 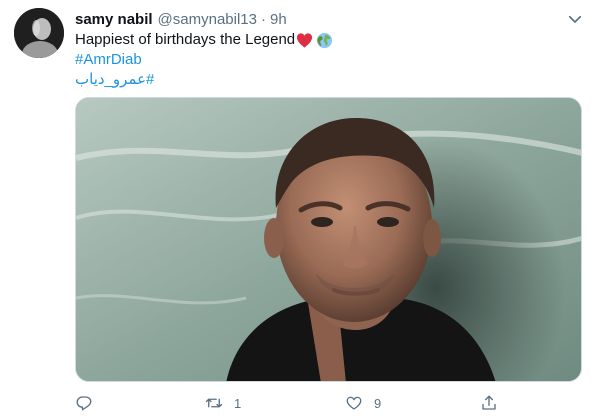 I want to click on avatar, so click(x=39, y=33).